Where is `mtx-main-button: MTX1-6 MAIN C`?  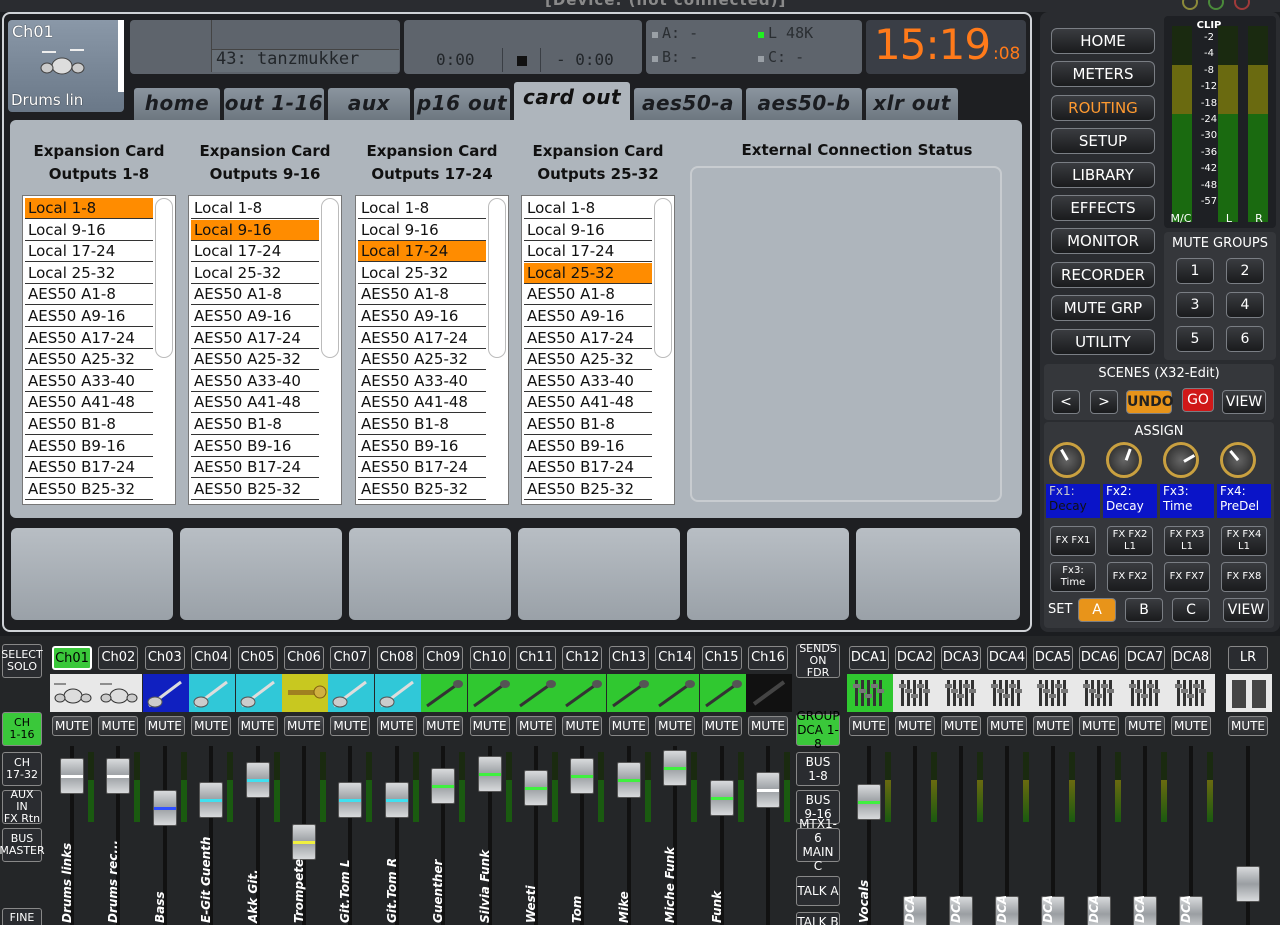 mtx-main-button: MTX1-6 MAIN C is located at coordinates (818, 845).